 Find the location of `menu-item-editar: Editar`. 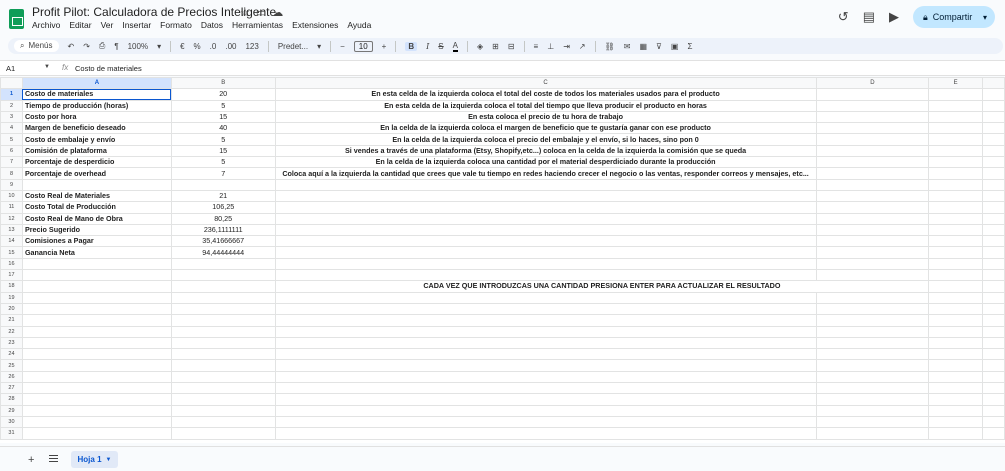

menu-item-editar: Editar is located at coordinates (80, 25).